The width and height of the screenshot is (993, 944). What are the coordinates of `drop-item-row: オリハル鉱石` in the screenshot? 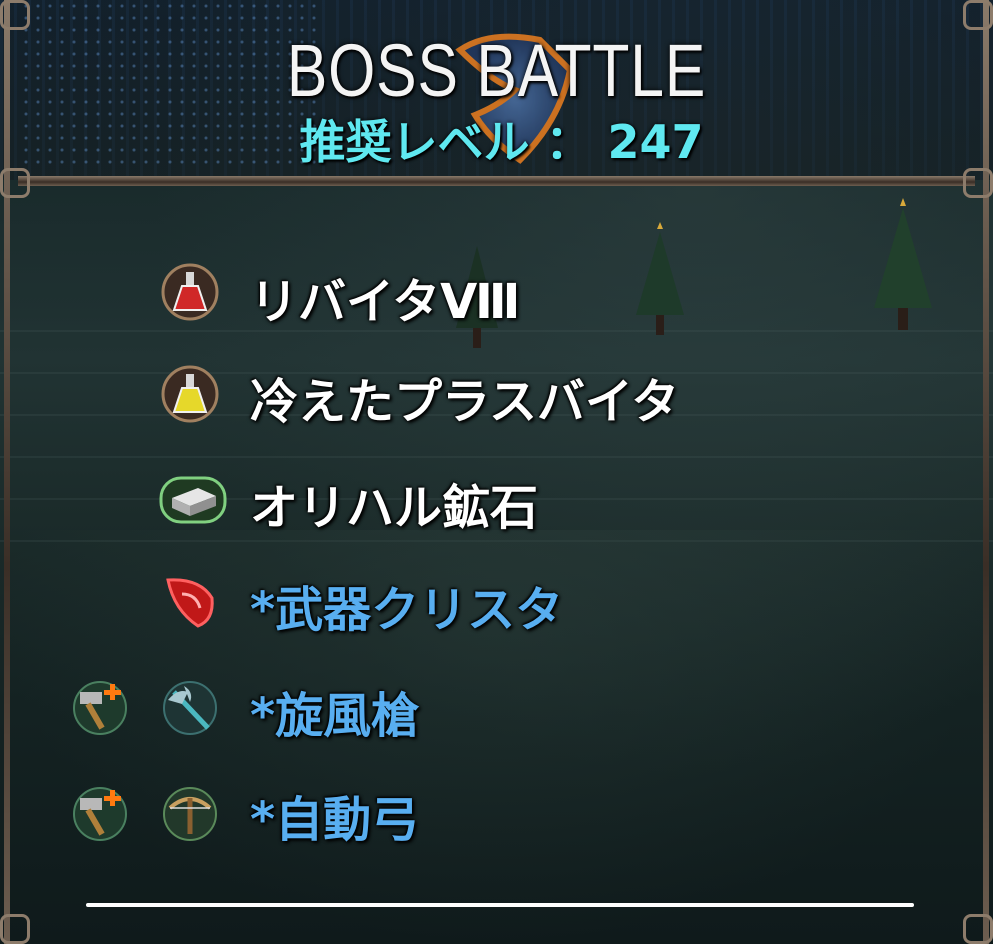 It's located at (496, 509).